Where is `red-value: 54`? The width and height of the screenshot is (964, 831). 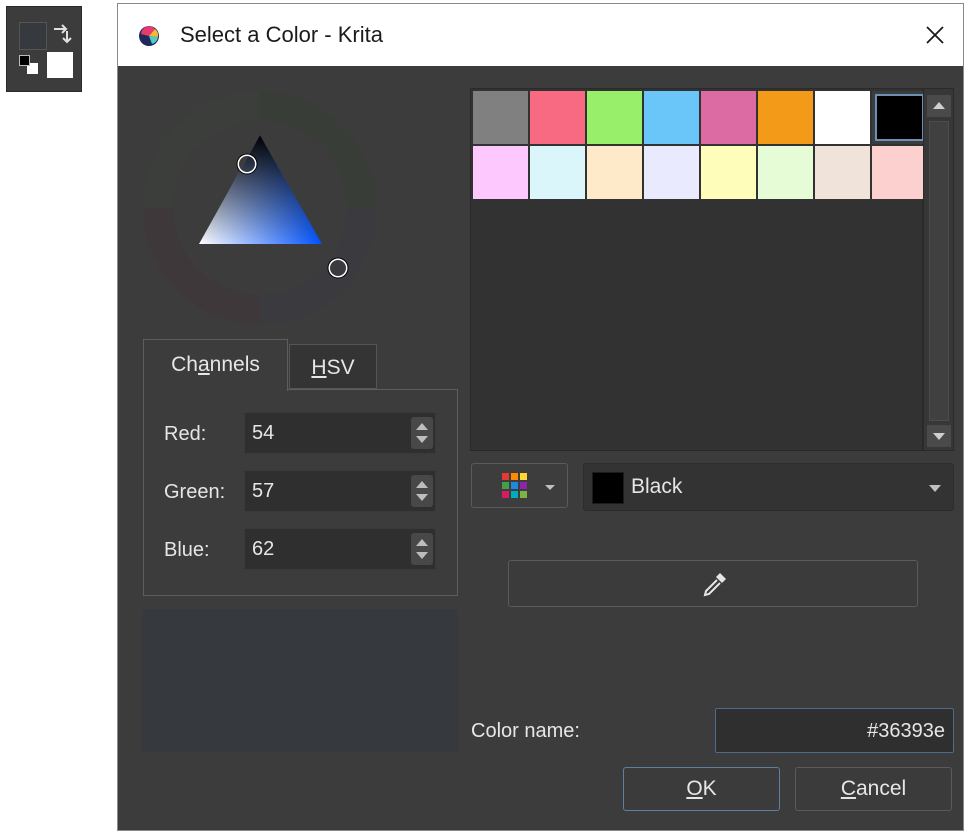
red-value: 54 is located at coordinates (263, 433).